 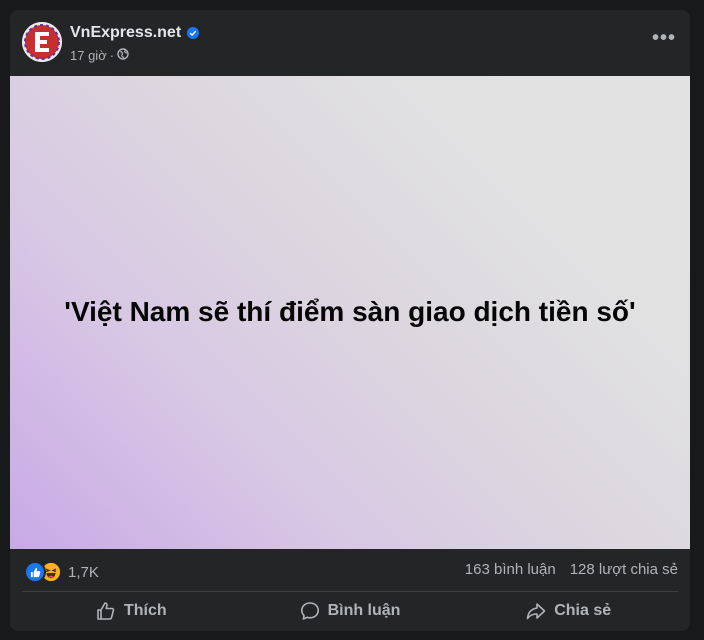 I want to click on comment-icon, so click(x=309, y=611).